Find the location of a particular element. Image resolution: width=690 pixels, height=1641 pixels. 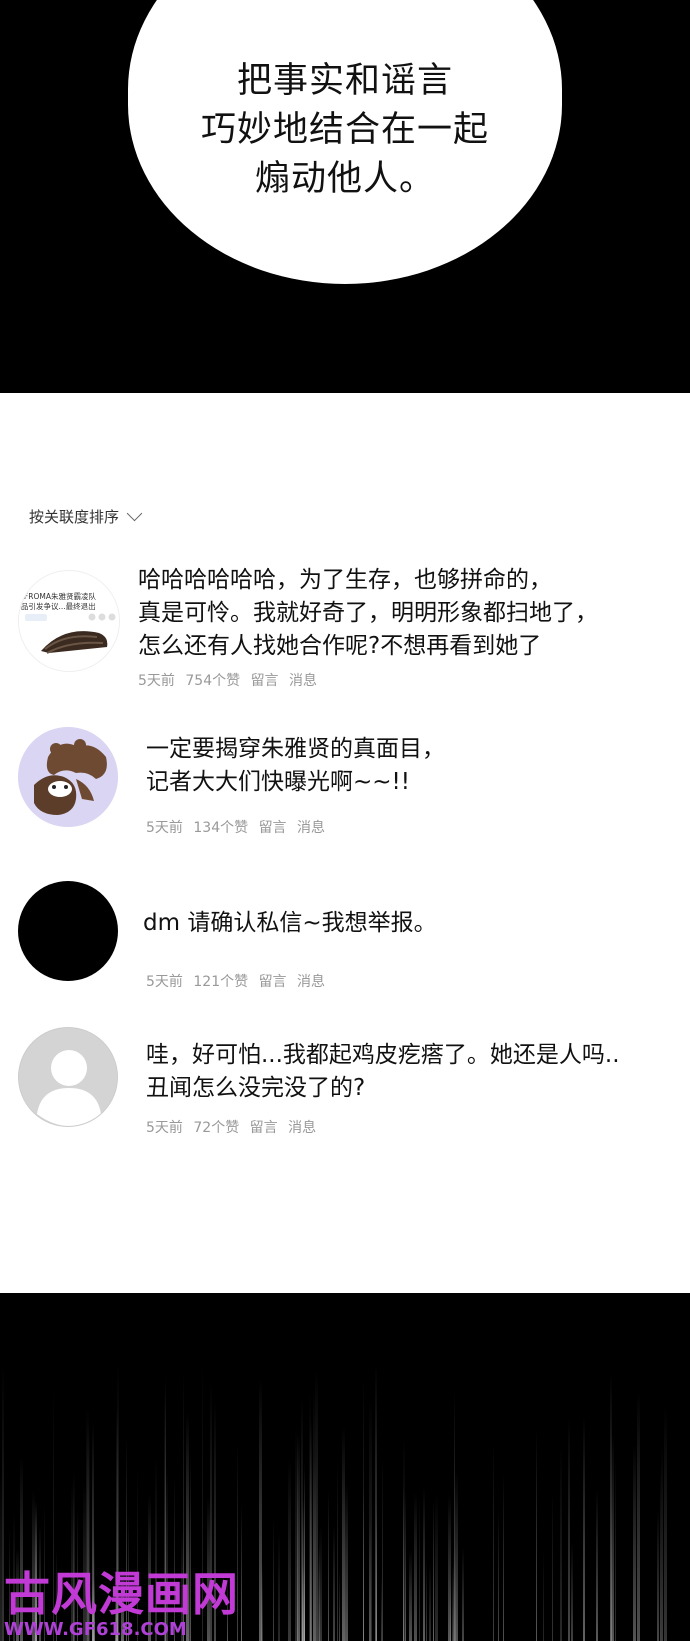

comment-line: 哇，好可怕...我都起鸡皮疙瘩了。她还是人吗.. is located at coordinates (383, 1055).